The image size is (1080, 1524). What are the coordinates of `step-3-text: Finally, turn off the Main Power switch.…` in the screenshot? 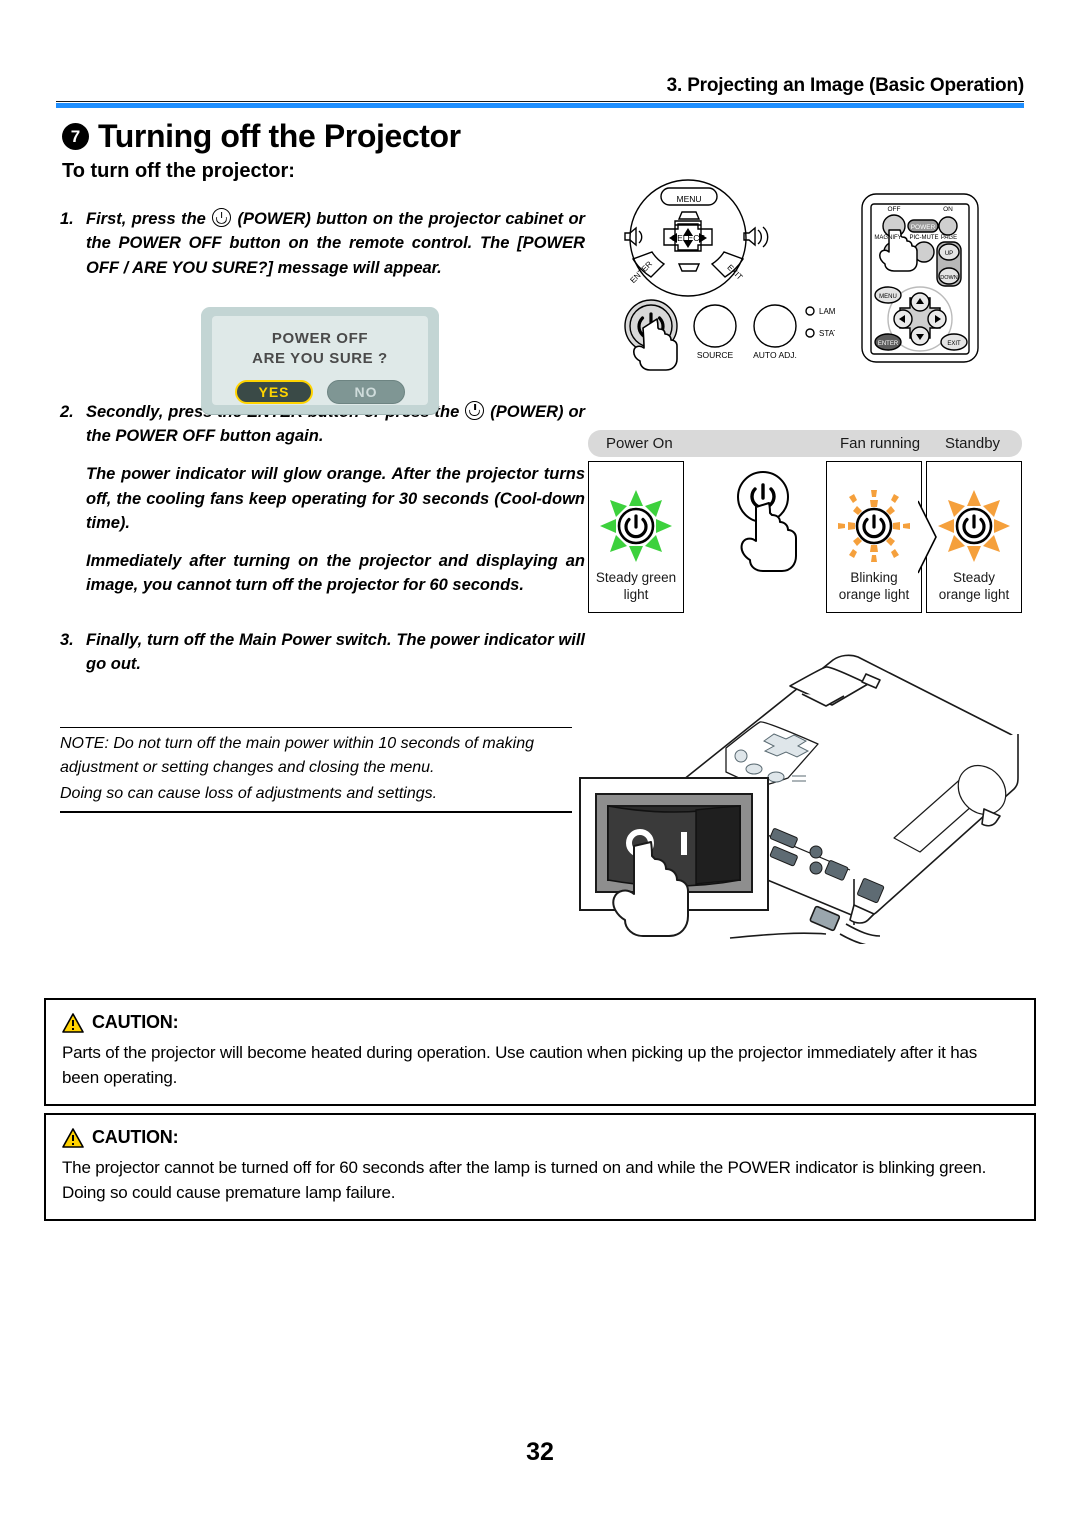 It's located at (335, 651).